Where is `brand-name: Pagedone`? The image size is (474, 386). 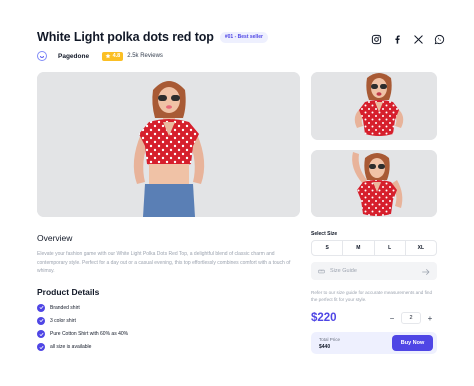
brand-name: Pagedone is located at coordinates (73, 56).